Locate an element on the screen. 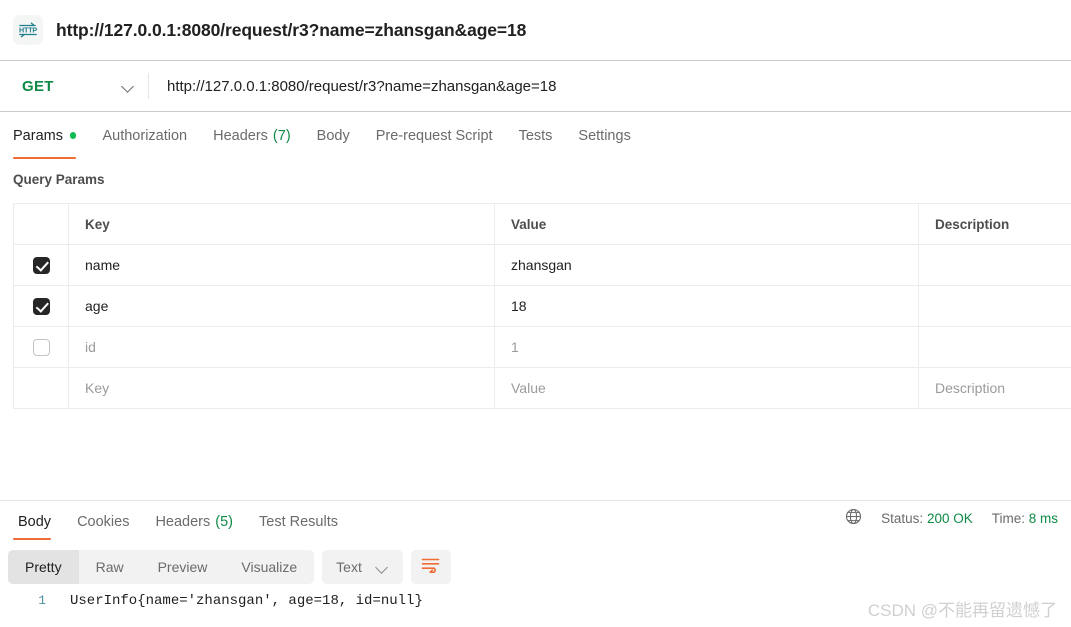  http-protocol-icon: HTTP is located at coordinates (28, 30).